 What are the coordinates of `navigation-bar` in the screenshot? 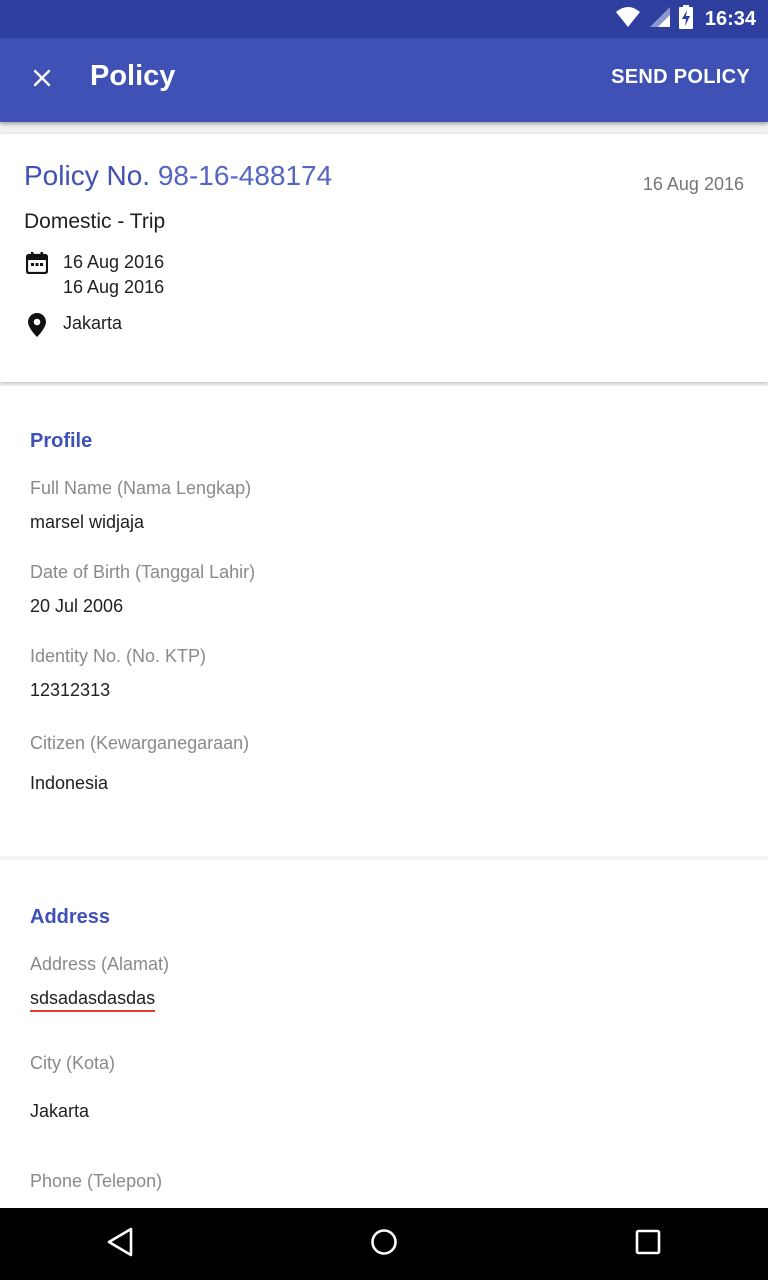 It's located at (384, 1244).